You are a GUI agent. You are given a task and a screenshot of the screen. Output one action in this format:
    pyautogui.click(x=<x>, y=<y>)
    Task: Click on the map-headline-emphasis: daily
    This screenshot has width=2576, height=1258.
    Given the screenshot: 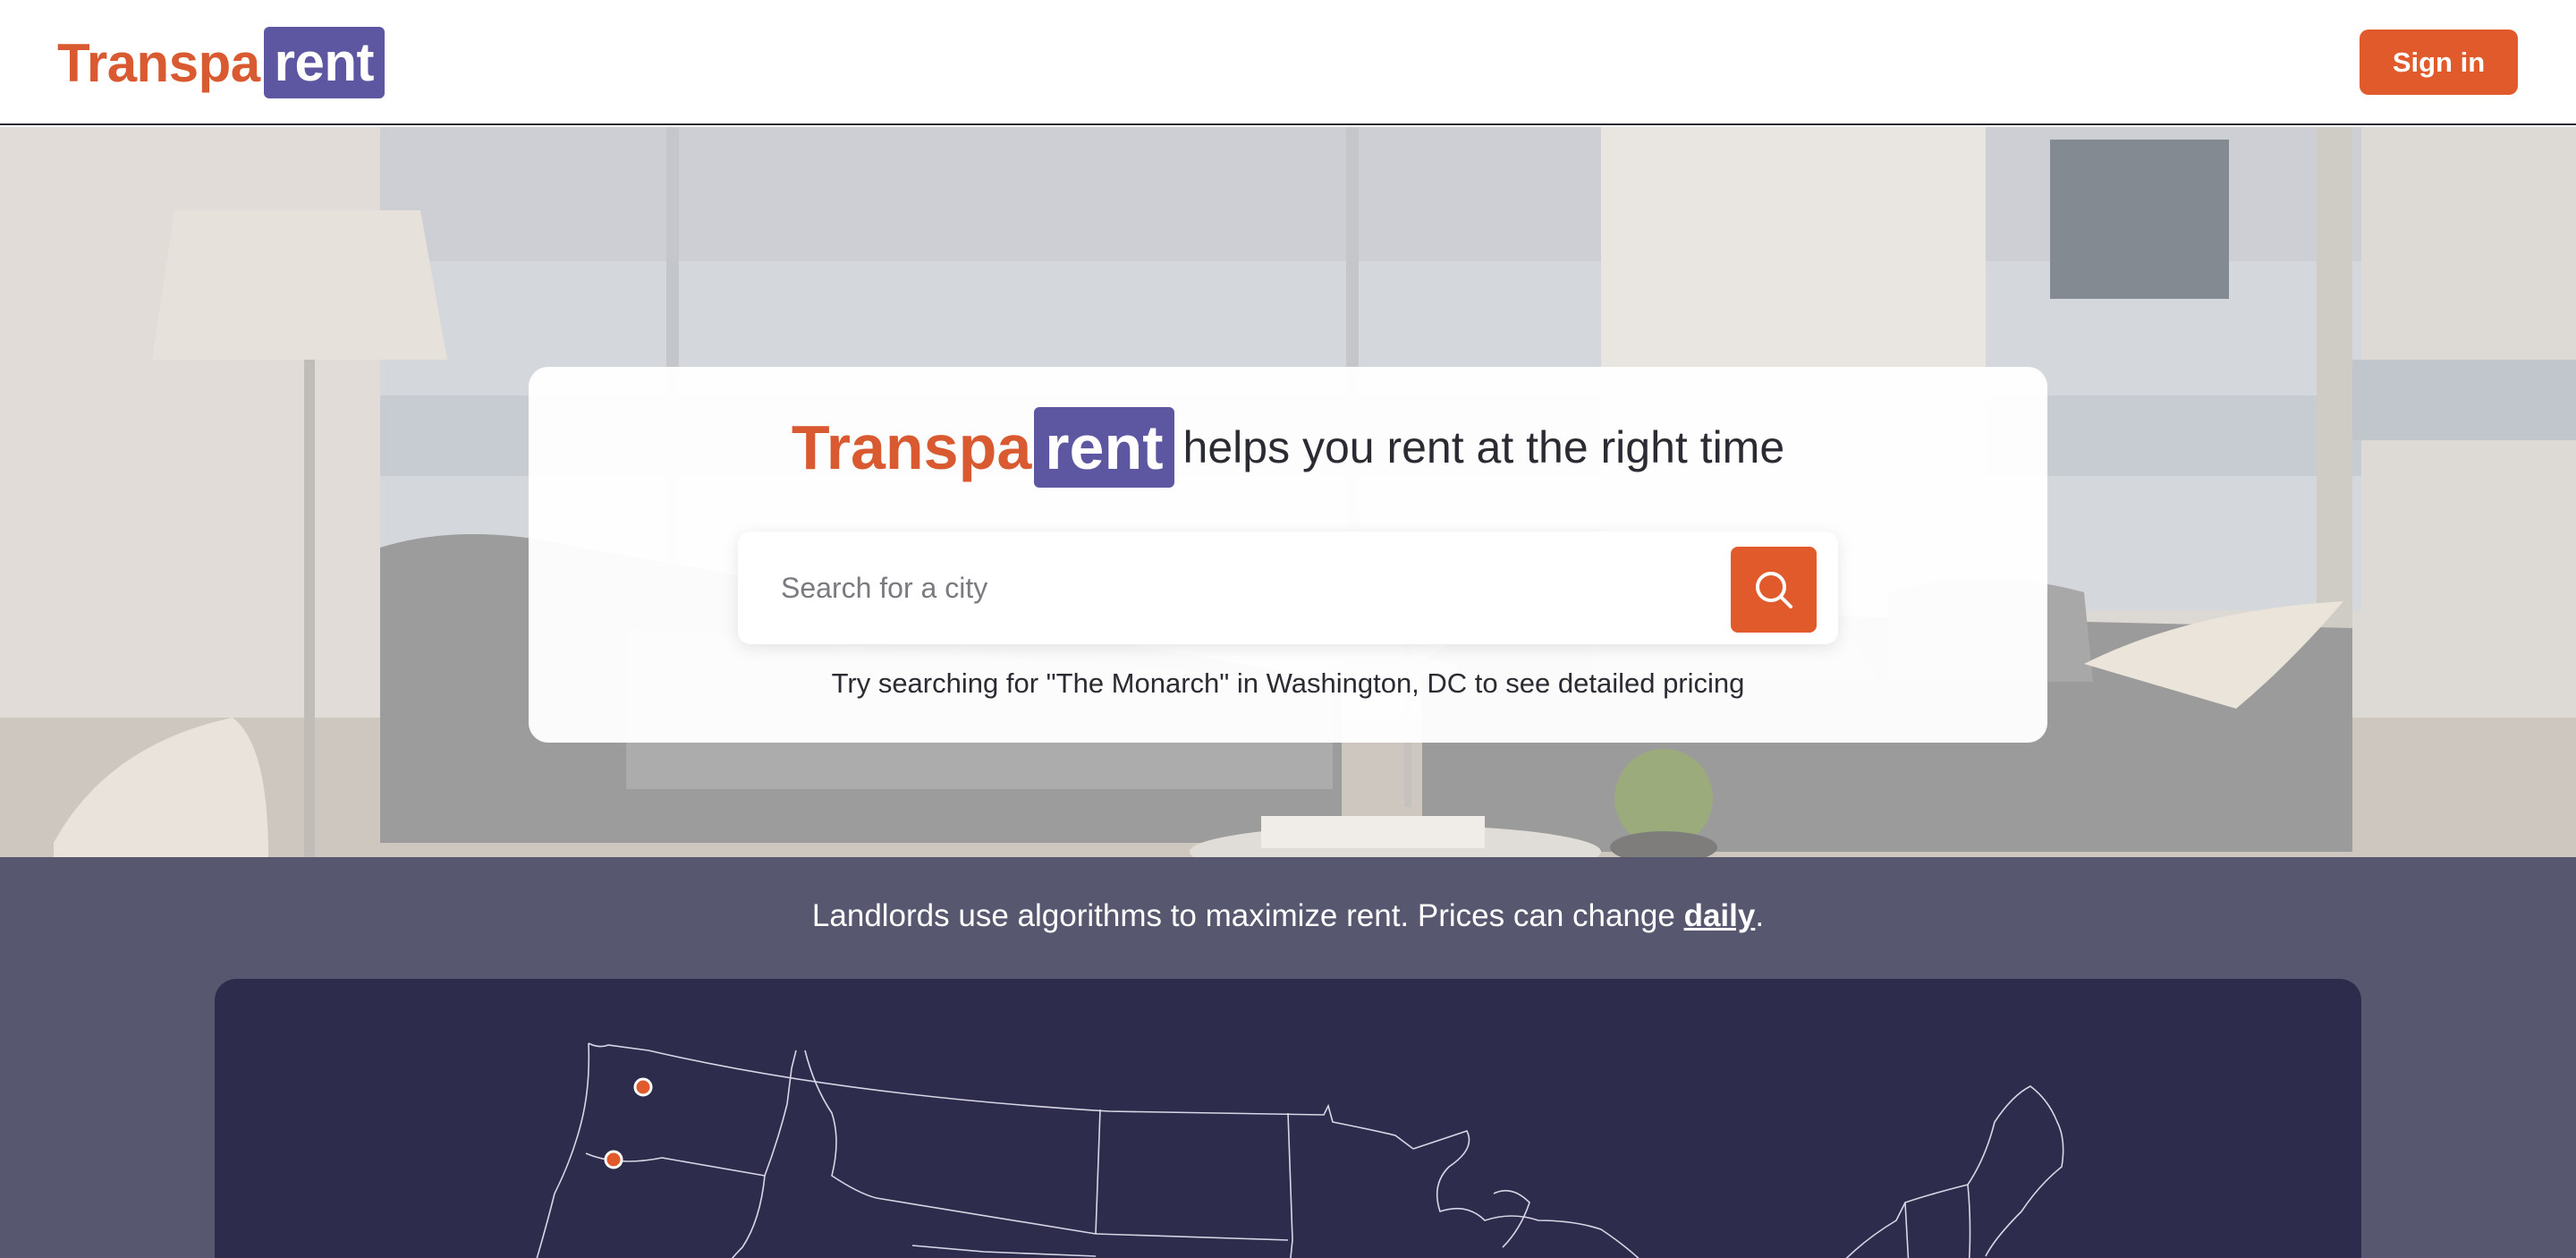 What is the action you would take?
    pyautogui.click(x=1719, y=915)
    